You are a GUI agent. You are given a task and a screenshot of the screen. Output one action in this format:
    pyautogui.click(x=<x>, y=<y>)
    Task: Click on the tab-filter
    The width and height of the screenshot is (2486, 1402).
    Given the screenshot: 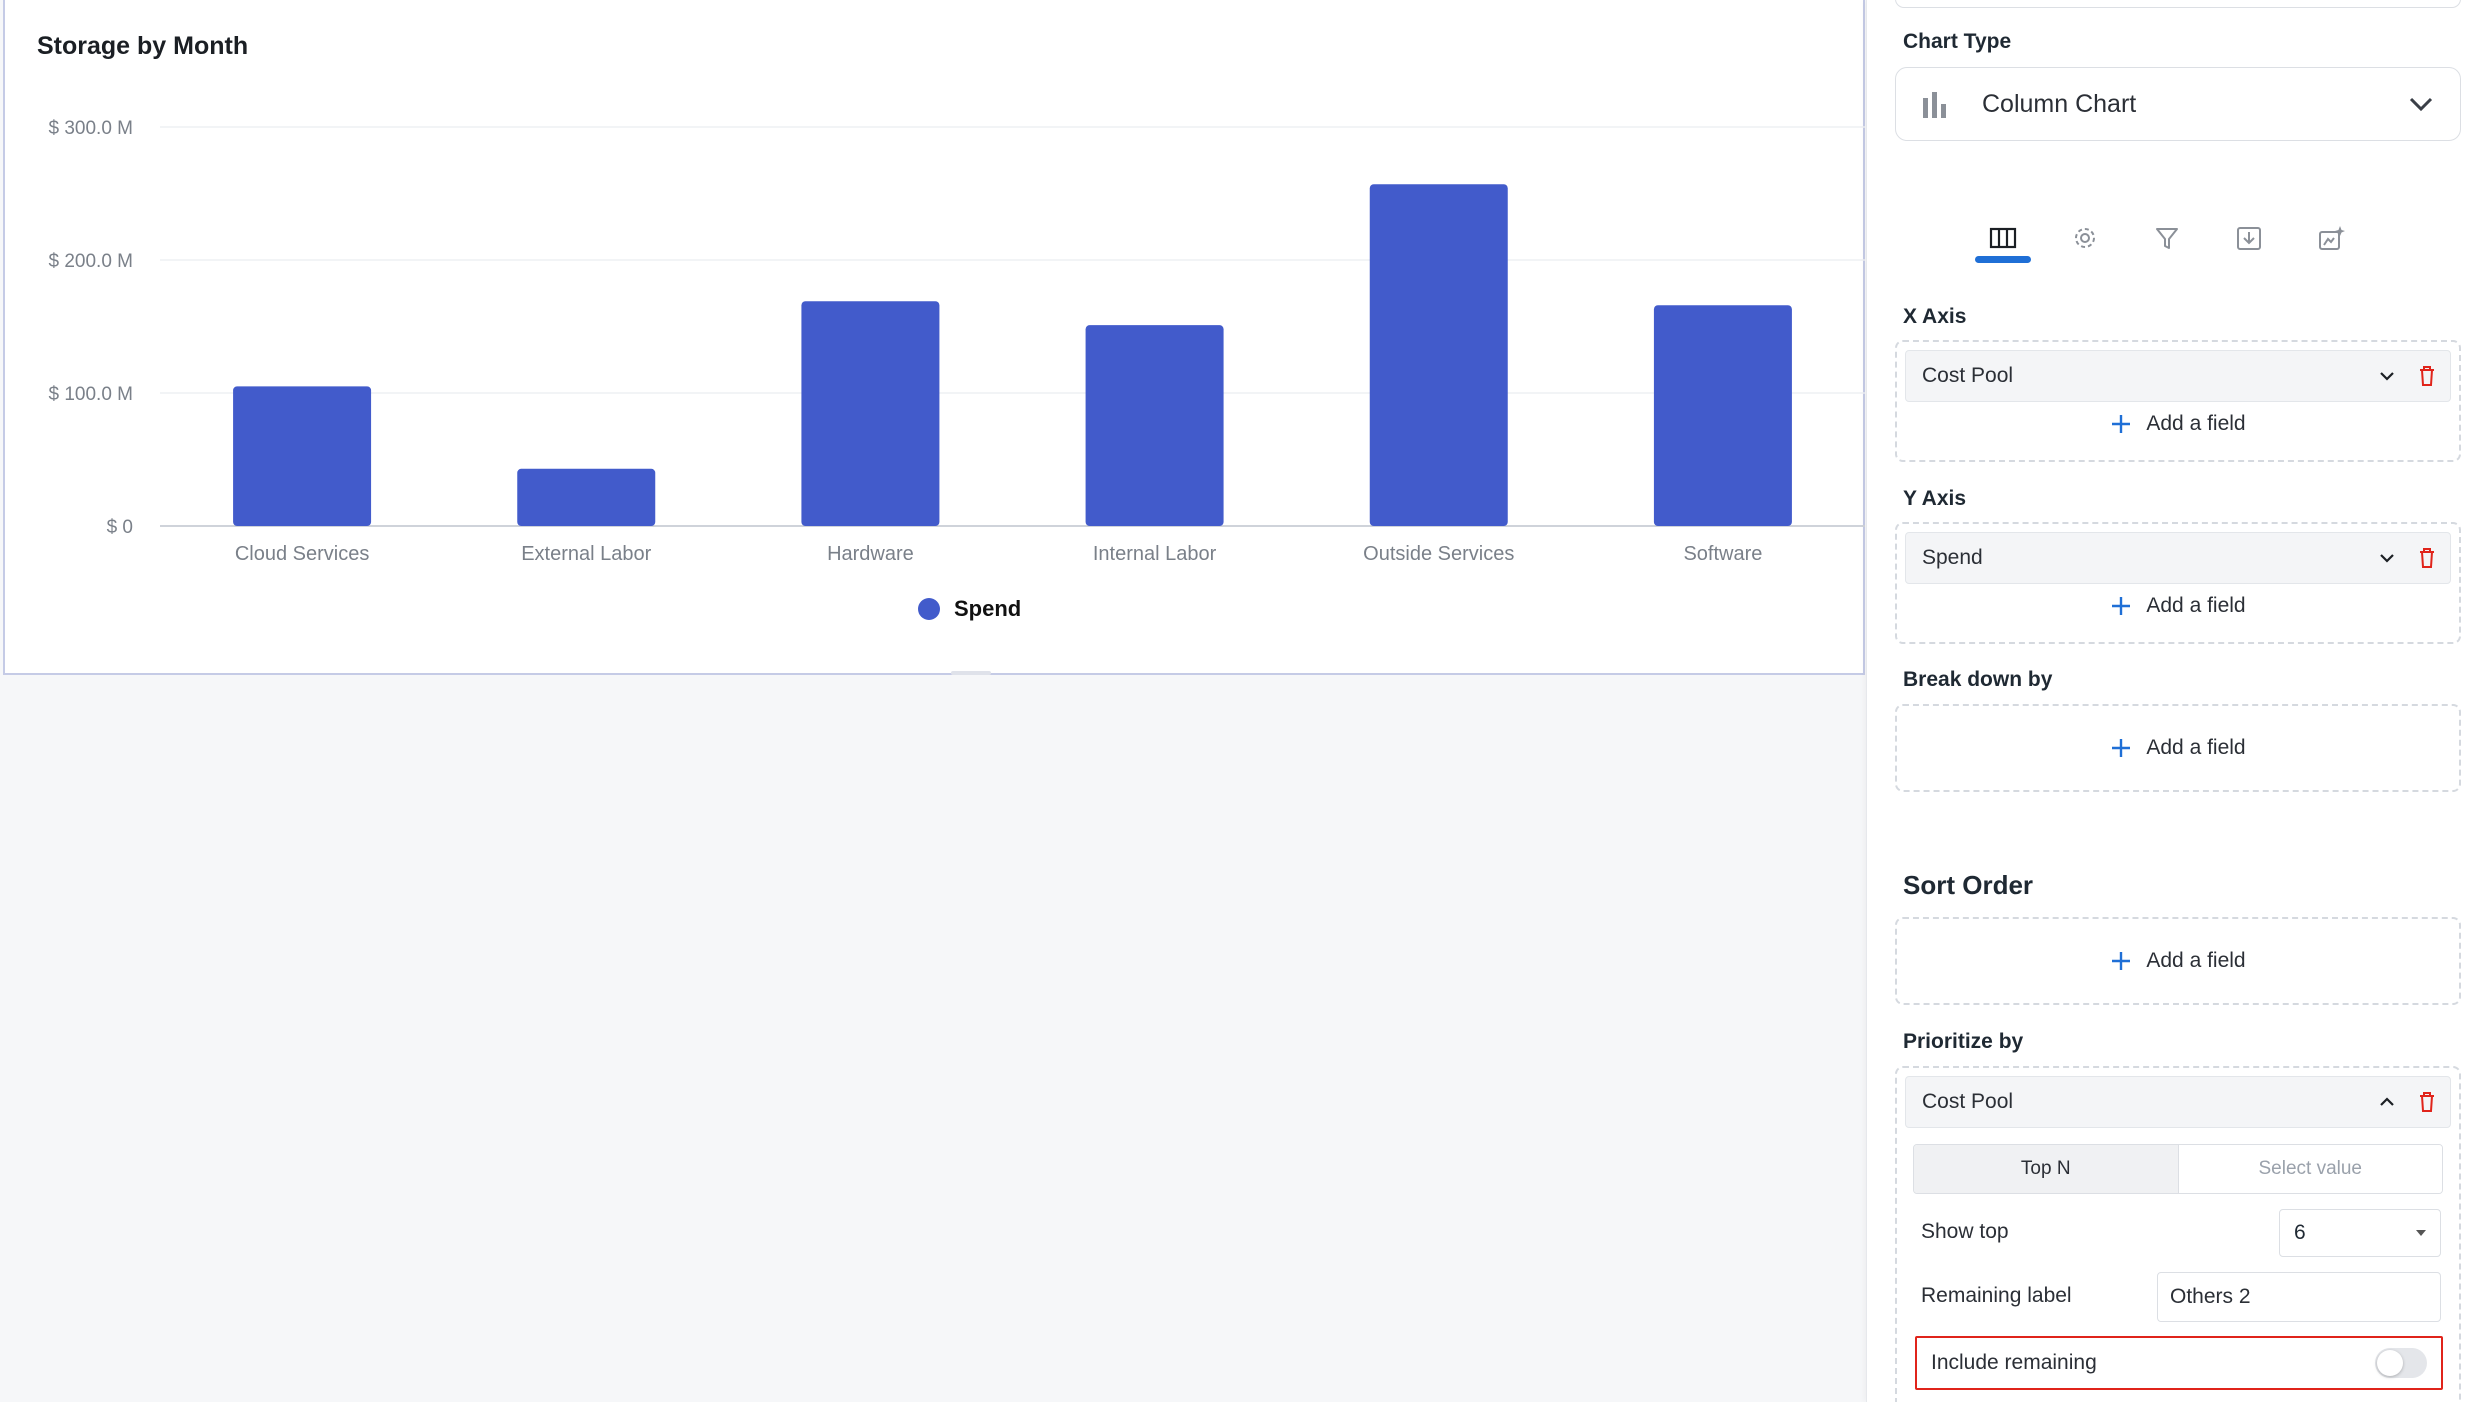 What is the action you would take?
    pyautogui.click(x=2167, y=238)
    